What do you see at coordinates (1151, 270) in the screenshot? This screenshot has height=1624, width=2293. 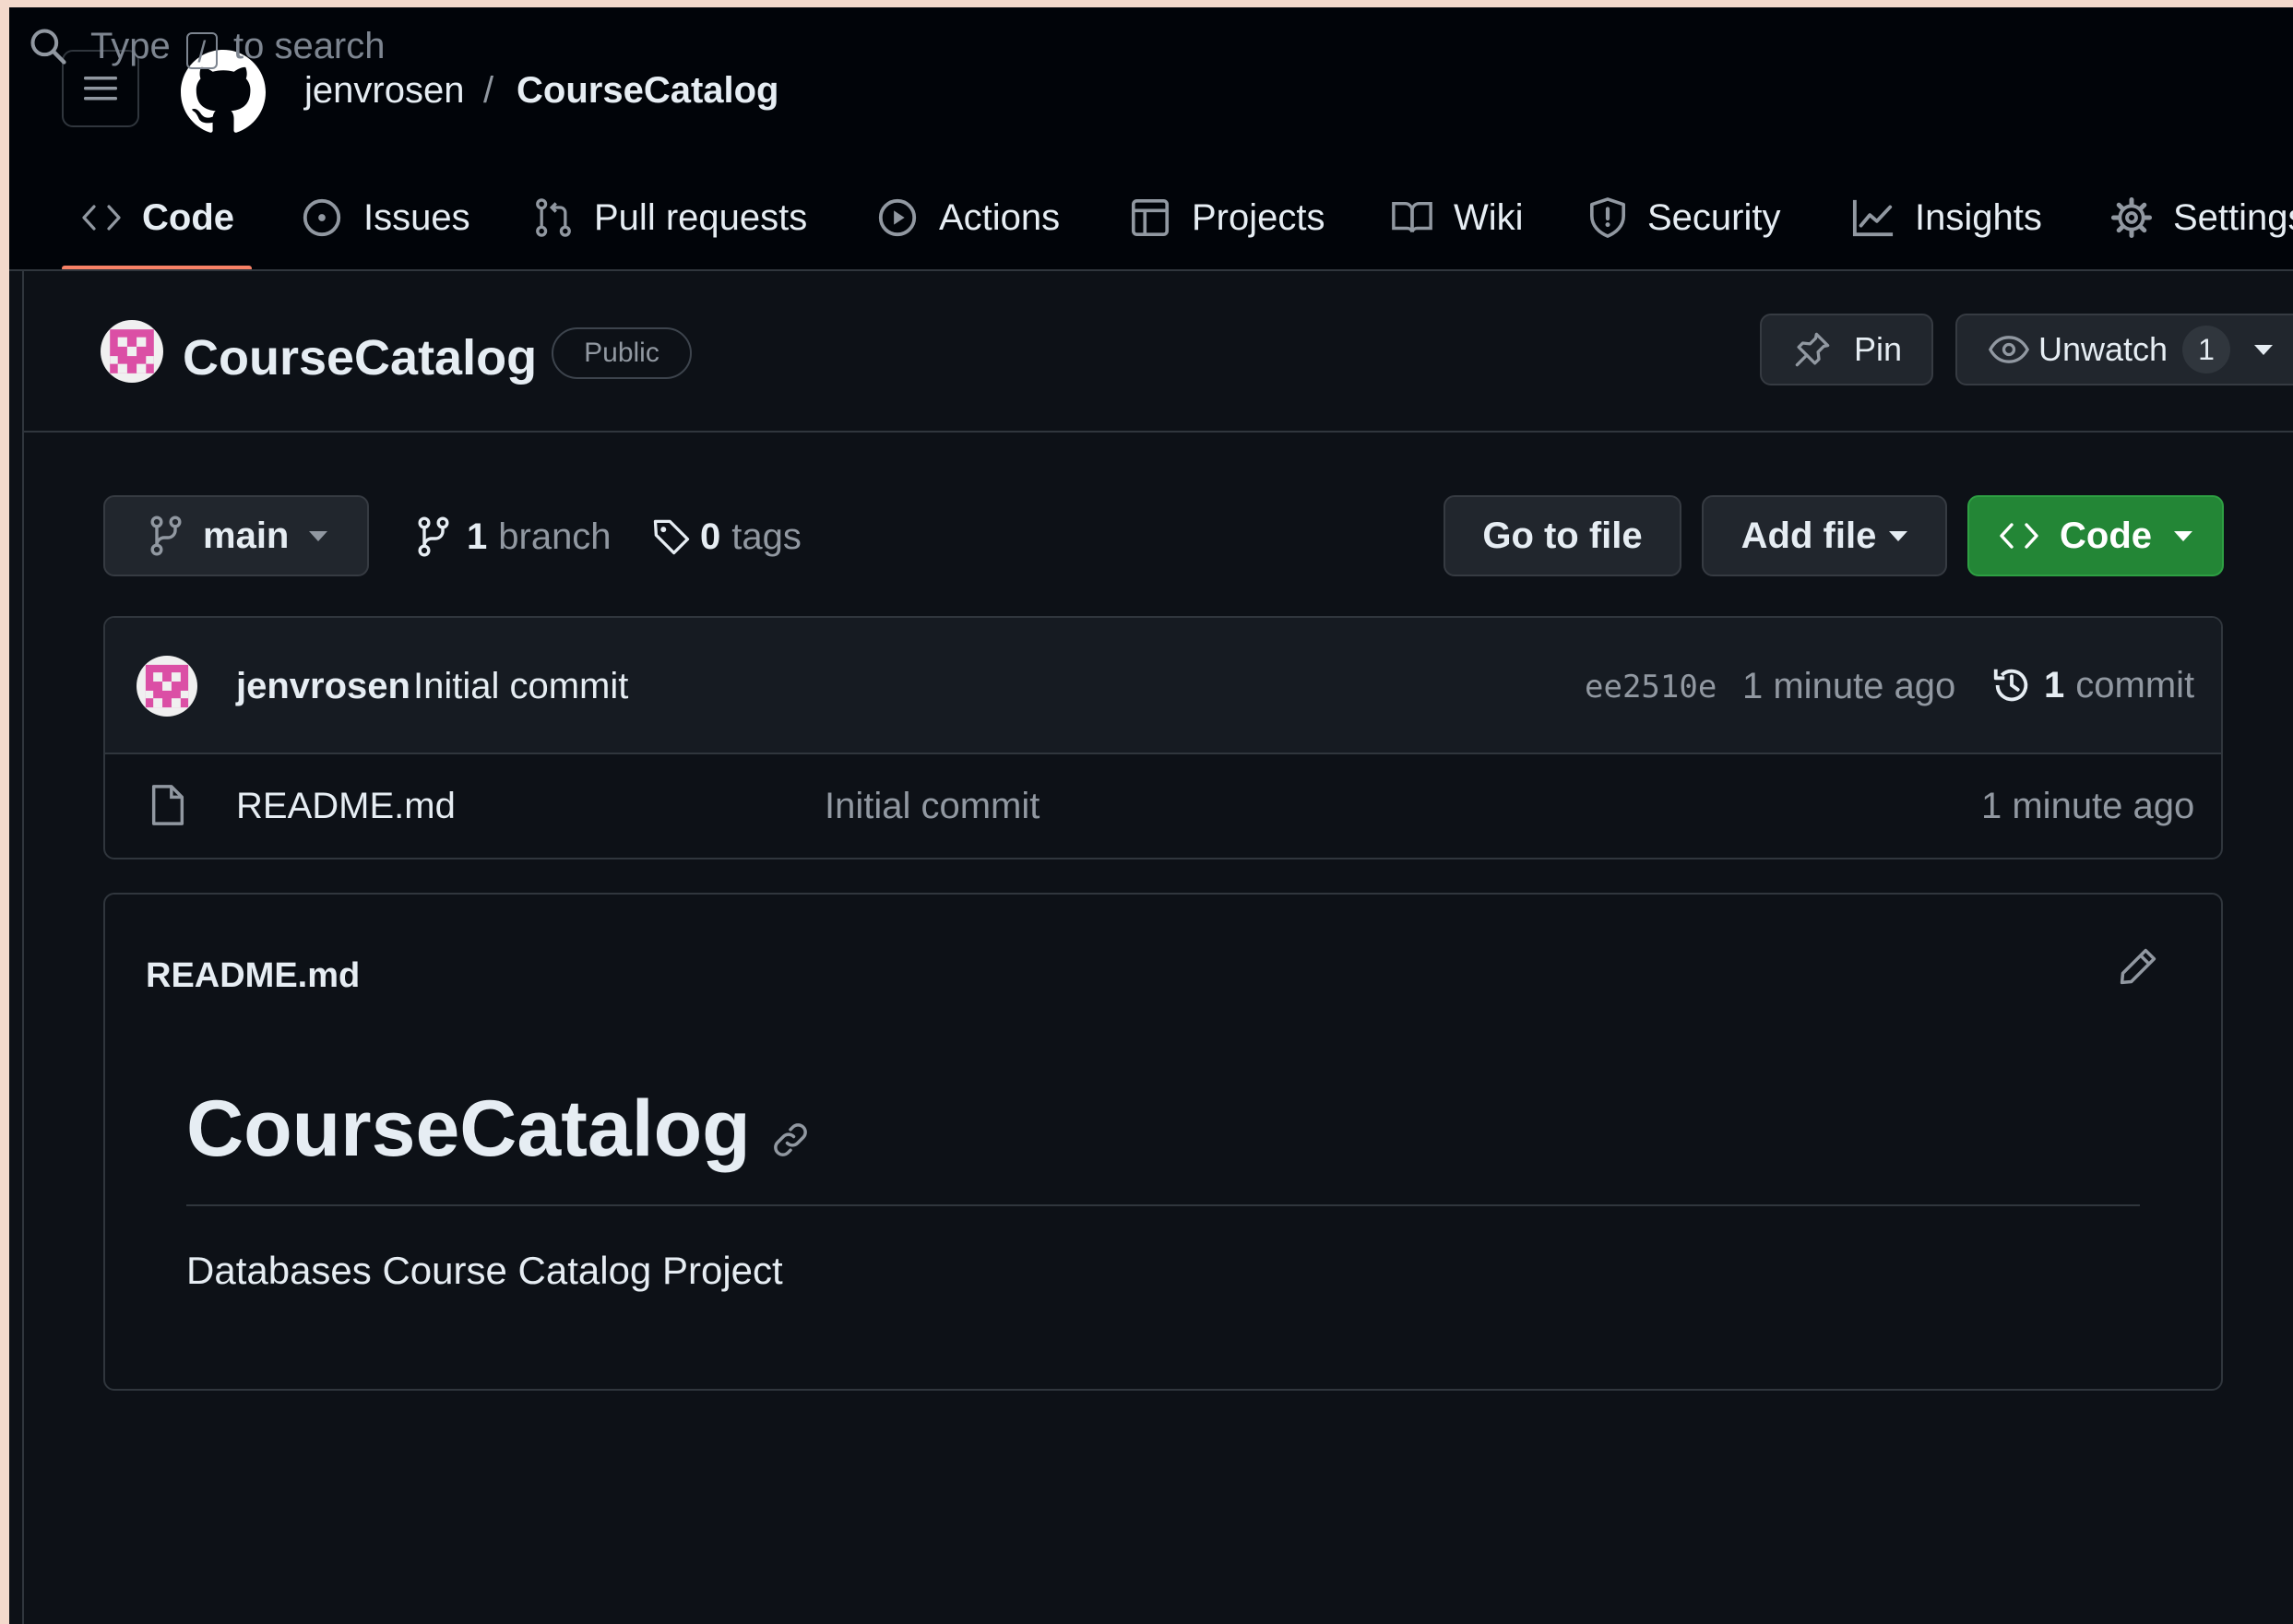 I see `header-divider` at bounding box center [1151, 270].